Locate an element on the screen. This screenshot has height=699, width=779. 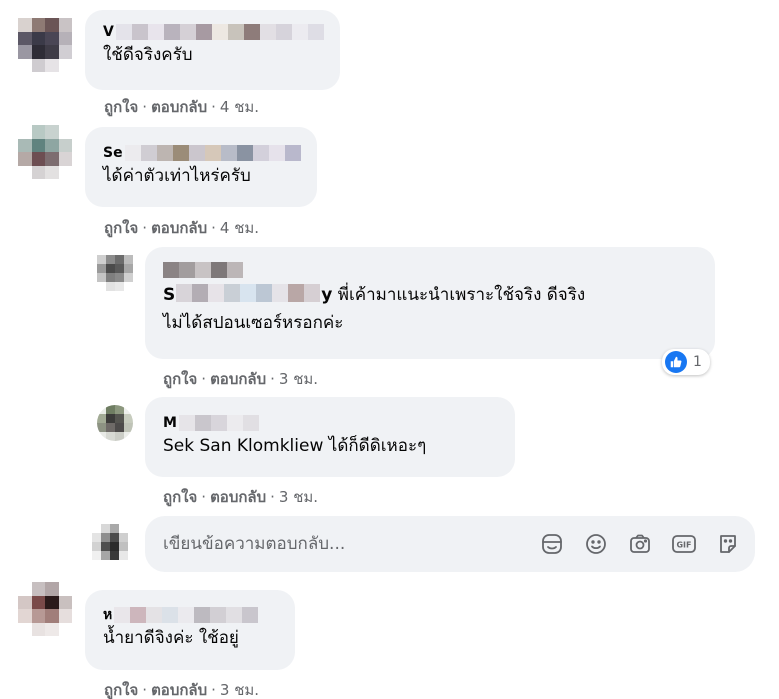
comment-text: Sy พี่เค้ามาแนะนำเพราะใช้จริง ดีจริง is located at coordinates (433, 295).